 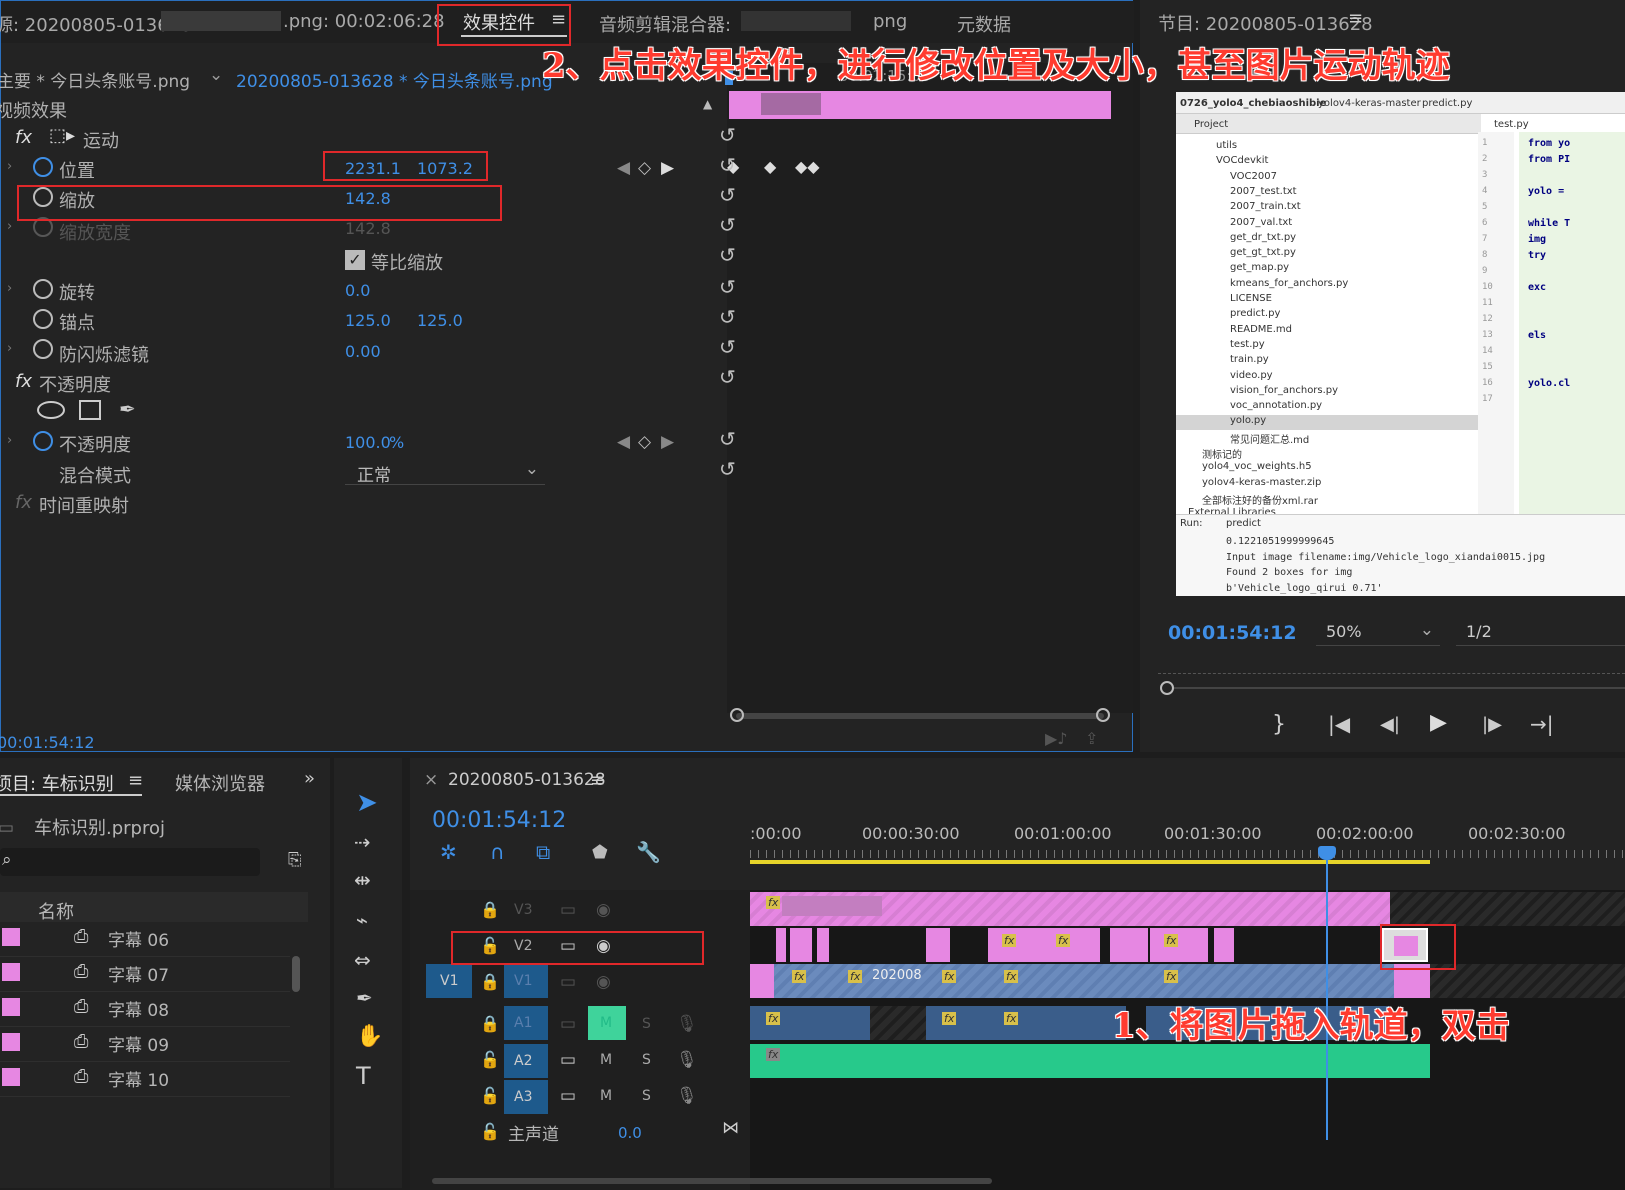 What do you see at coordinates (1438, 722) in the screenshot?
I see `play-icon: ▶` at bounding box center [1438, 722].